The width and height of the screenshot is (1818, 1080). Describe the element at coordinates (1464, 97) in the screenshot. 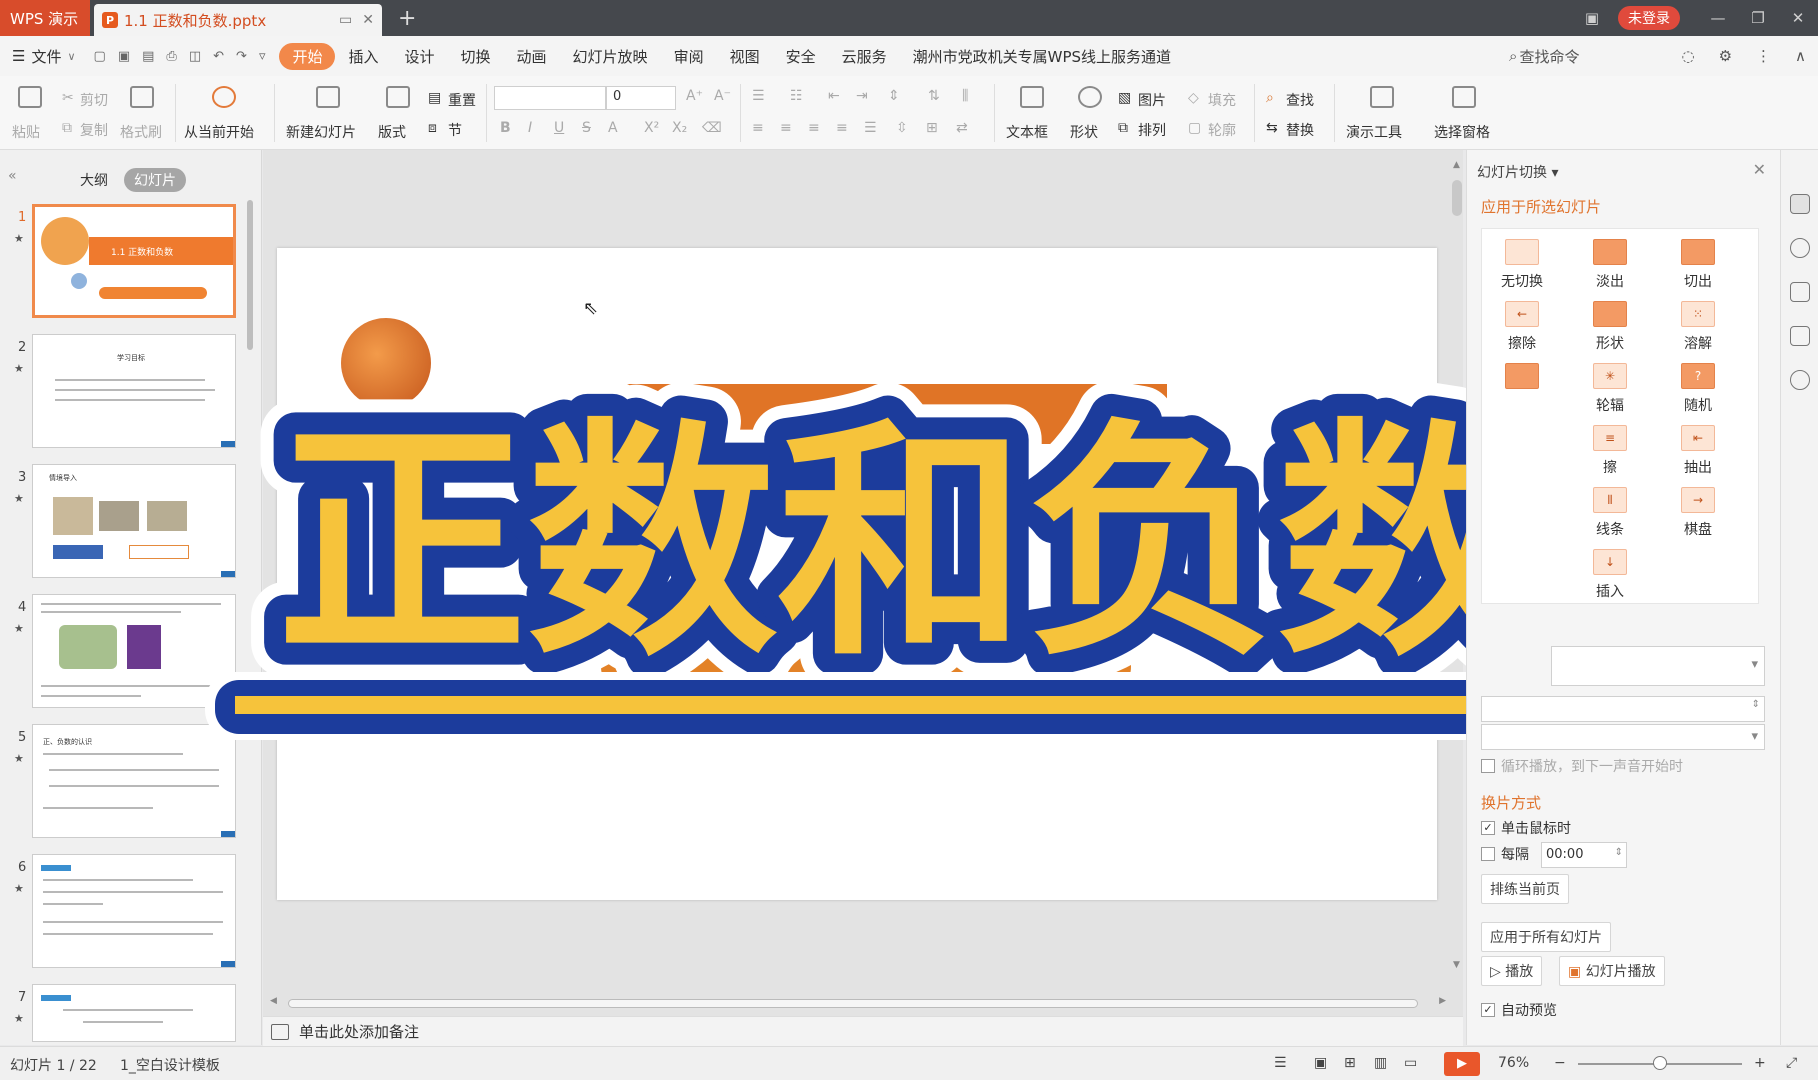

I see `select-pane-icon` at that location.